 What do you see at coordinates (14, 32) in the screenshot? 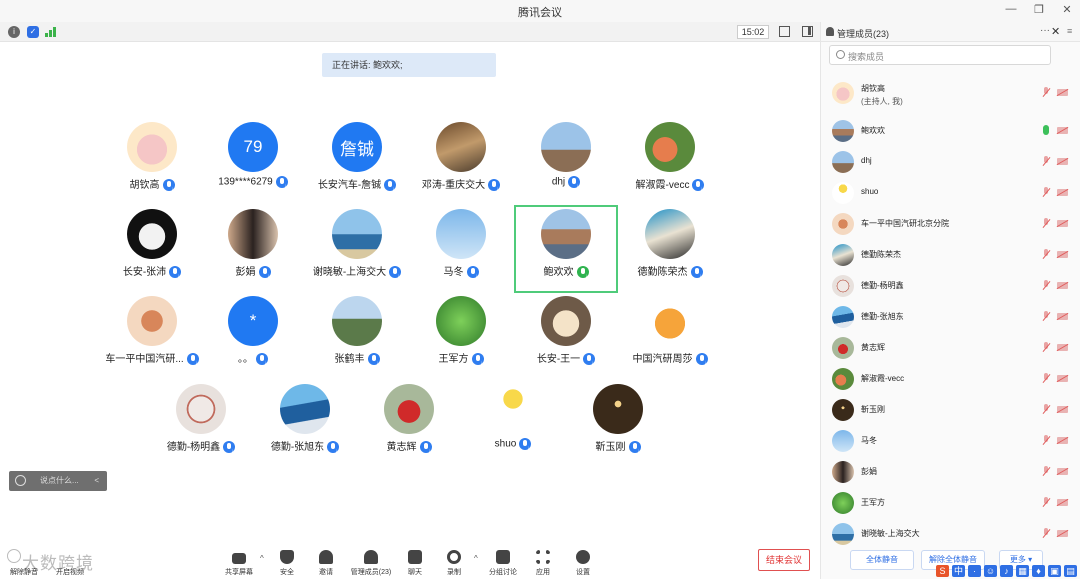
I see `info-icon: i` at bounding box center [14, 32].